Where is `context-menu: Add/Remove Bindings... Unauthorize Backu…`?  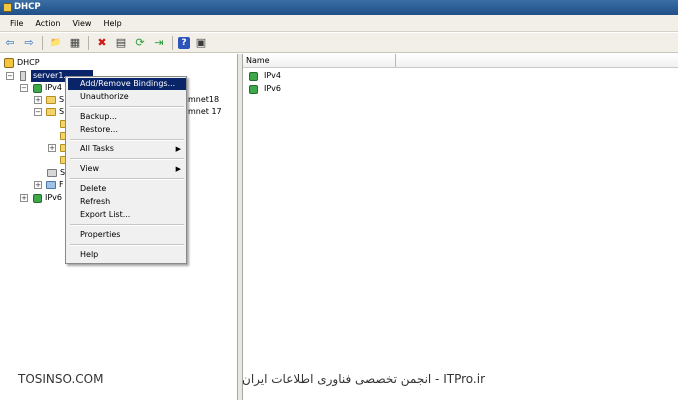 context-menu: Add/Remove Bindings... Unauthorize Backu… is located at coordinates (126, 170).